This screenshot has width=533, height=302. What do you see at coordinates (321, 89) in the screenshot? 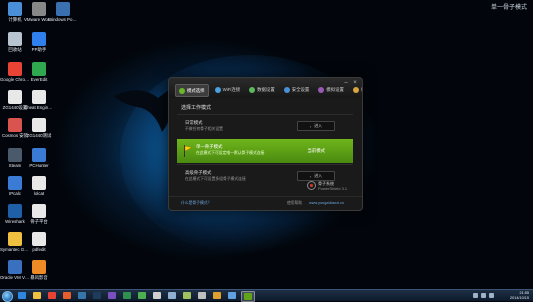
I see `simulate-icon` at bounding box center [321, 89].